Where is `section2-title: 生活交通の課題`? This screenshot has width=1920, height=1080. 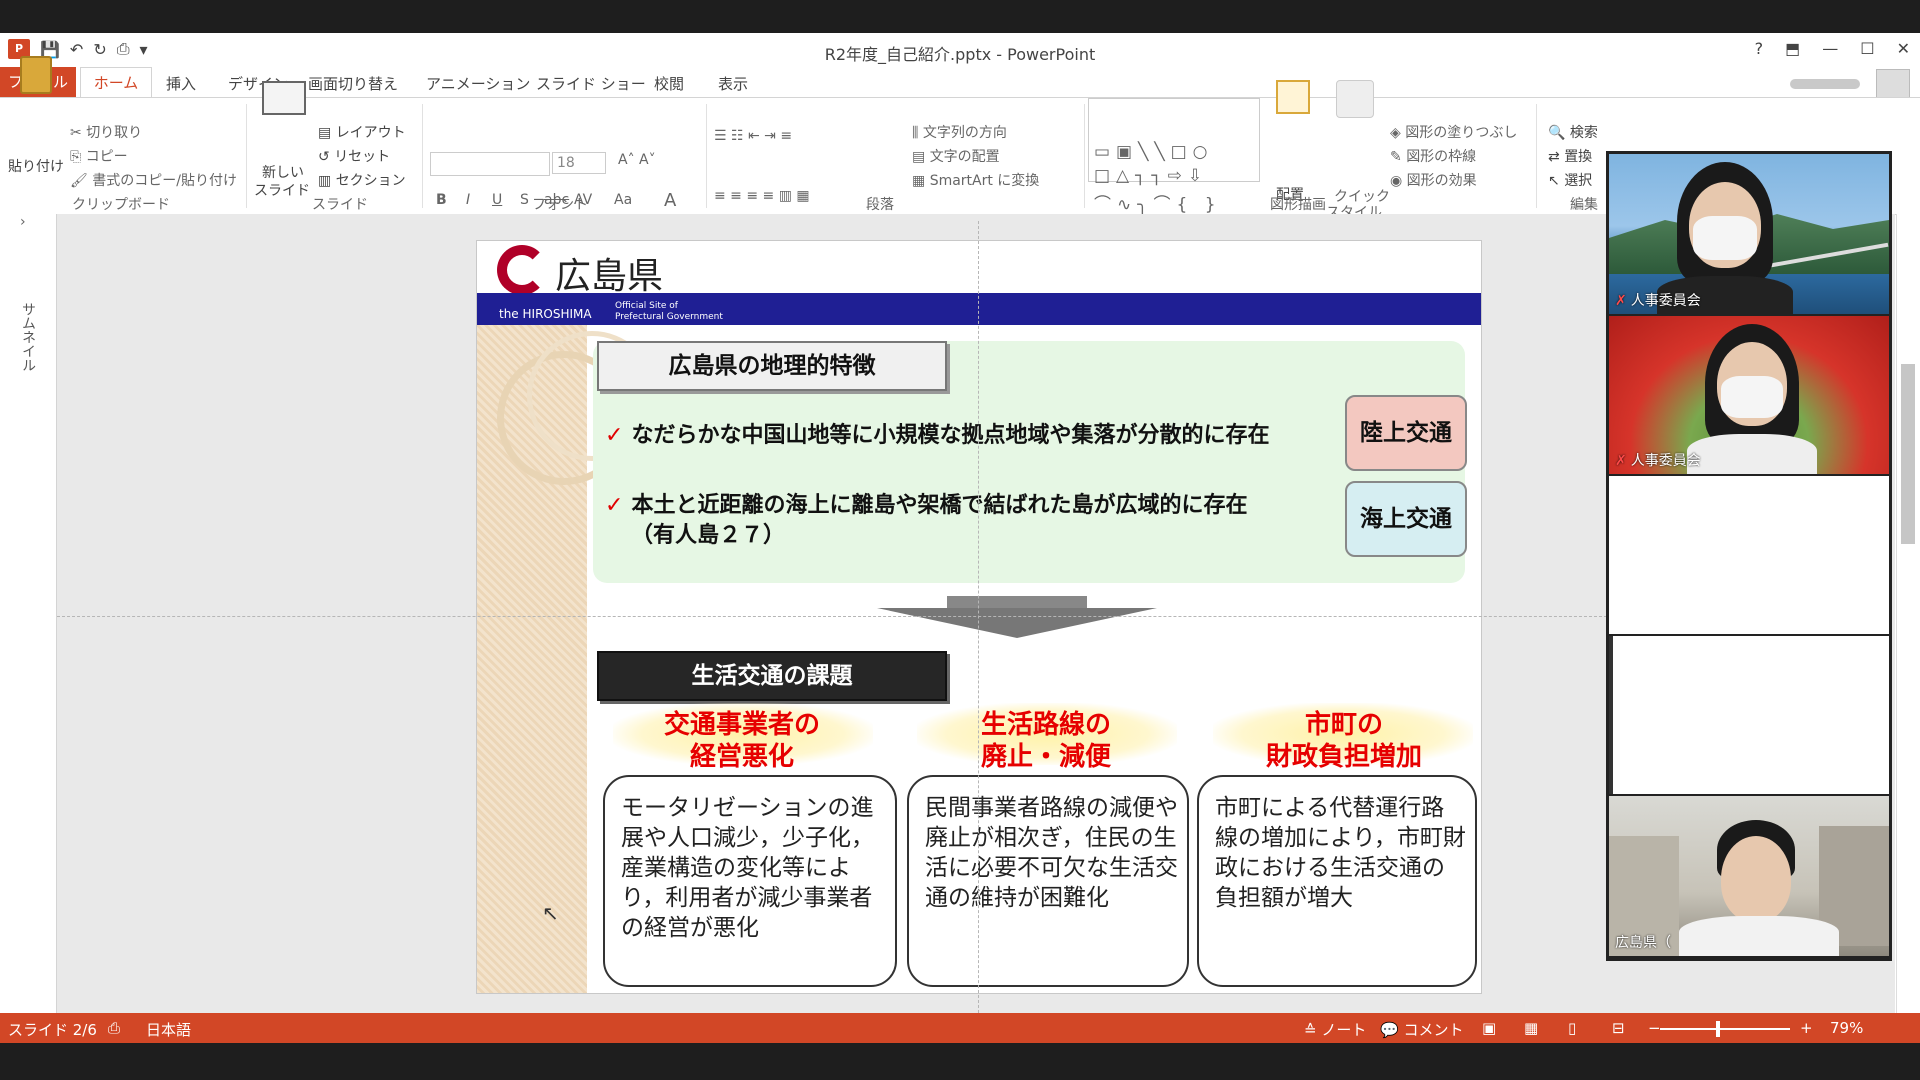
section2-title: 生活交通の課題 is located at coordinates (772, 676).